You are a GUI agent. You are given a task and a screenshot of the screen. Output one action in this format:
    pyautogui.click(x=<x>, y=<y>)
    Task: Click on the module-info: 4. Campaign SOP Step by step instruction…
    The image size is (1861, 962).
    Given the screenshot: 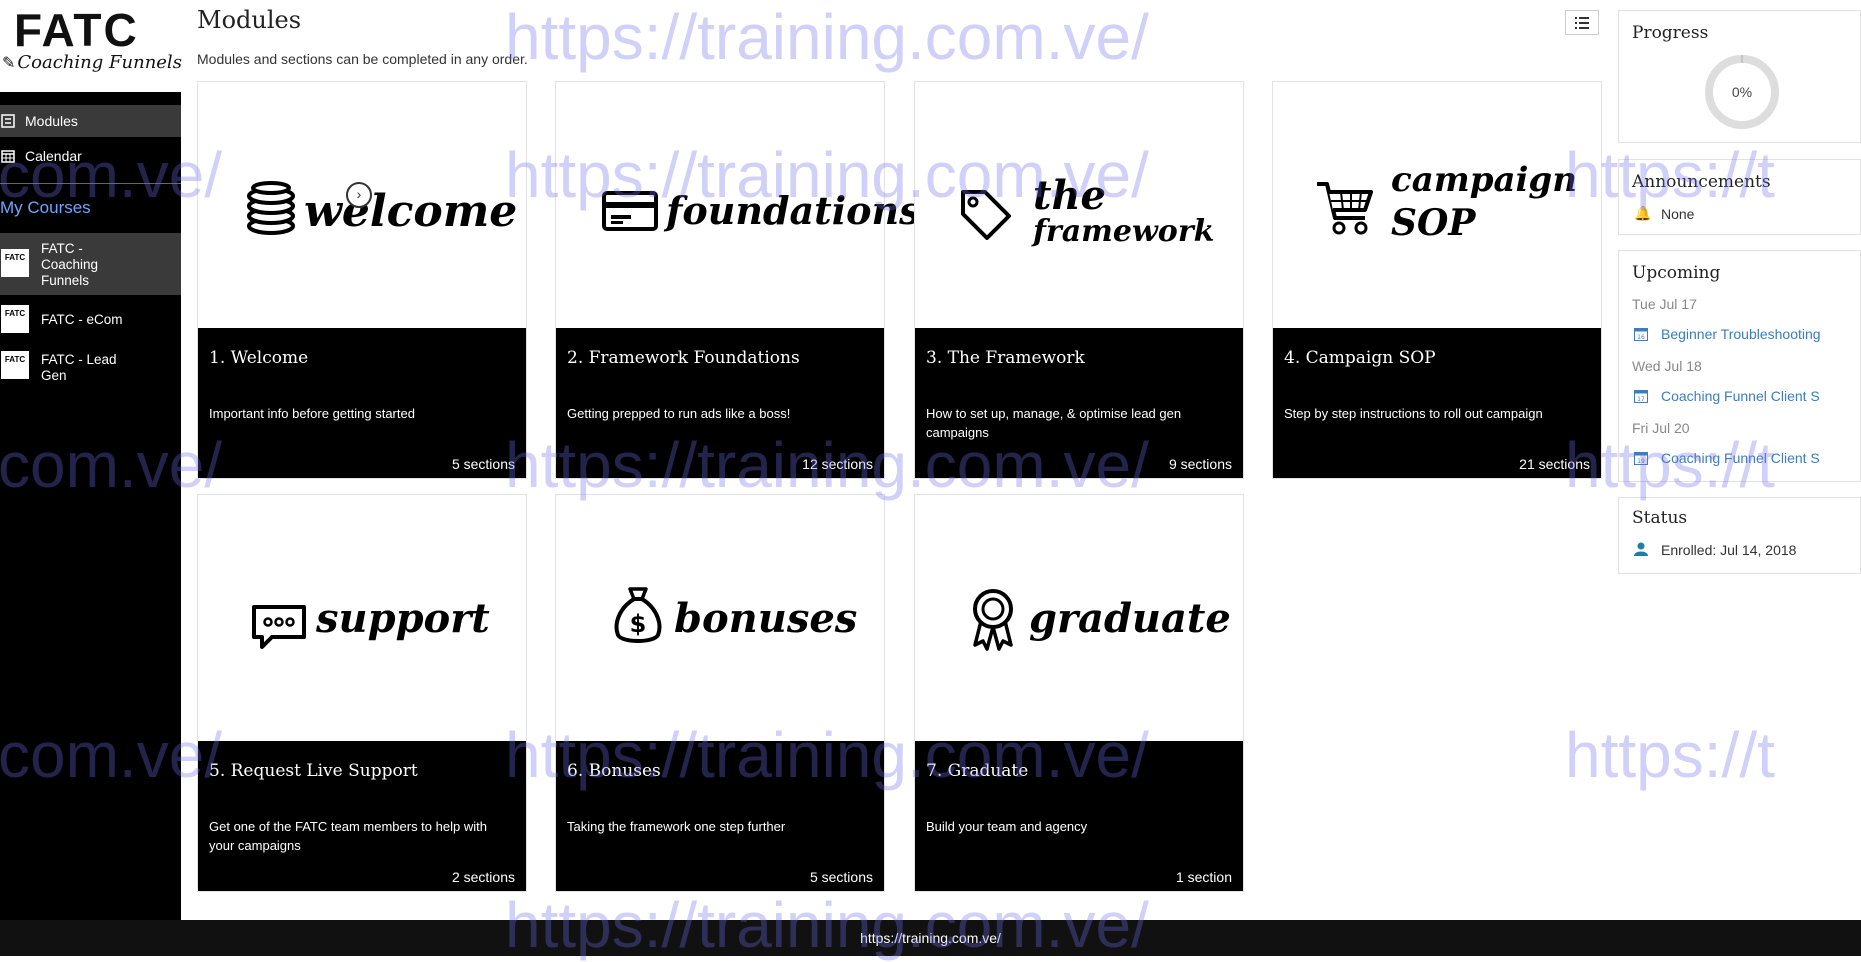 What is the action you would take?
    pyautogui.click(x=1437, y=403)
    